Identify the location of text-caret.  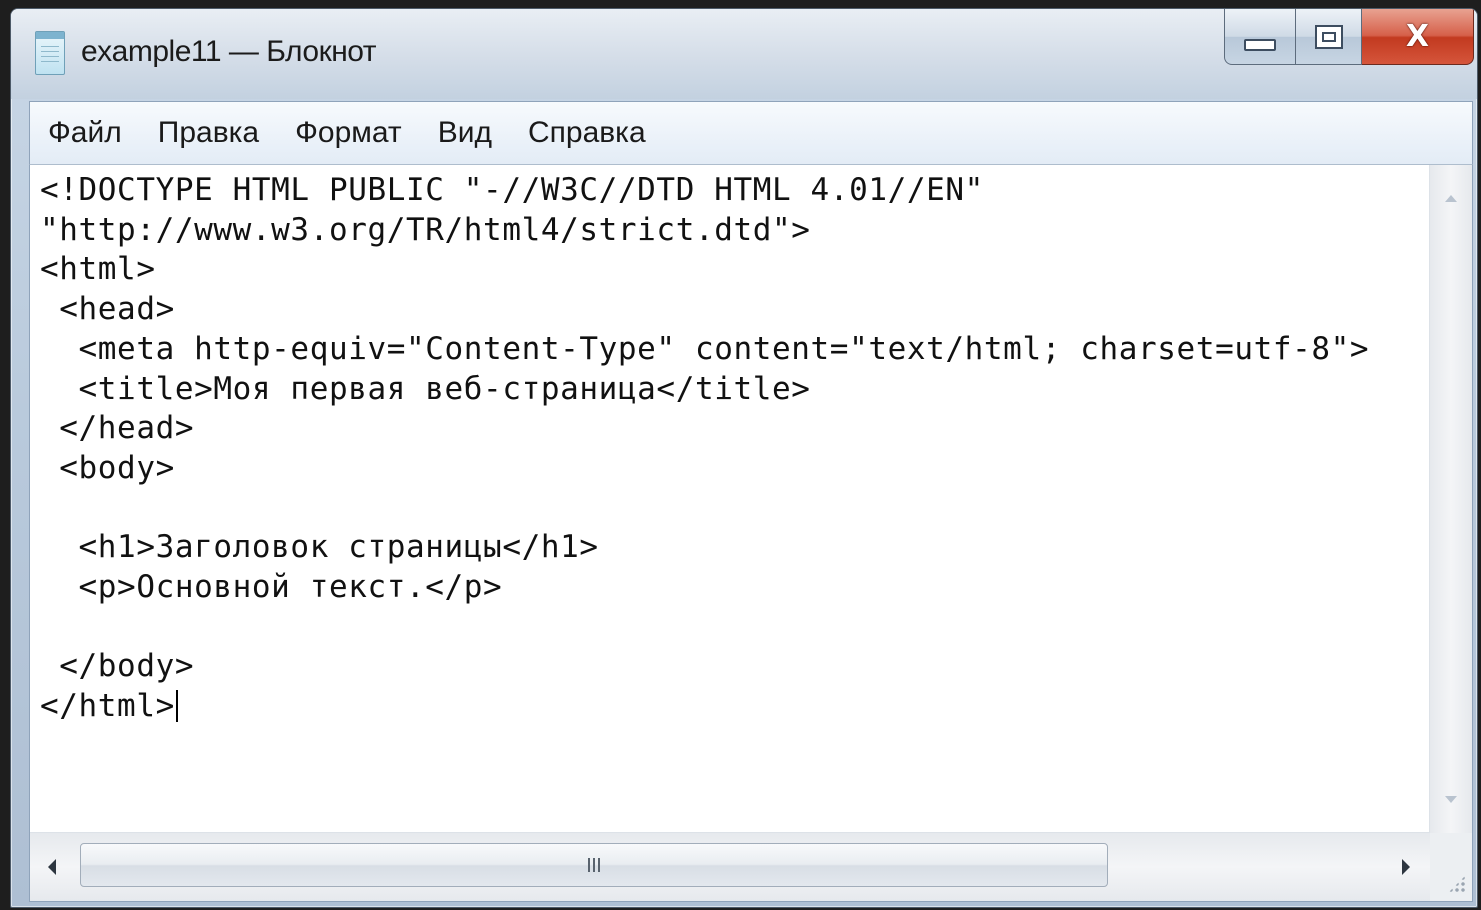
(176, 706).